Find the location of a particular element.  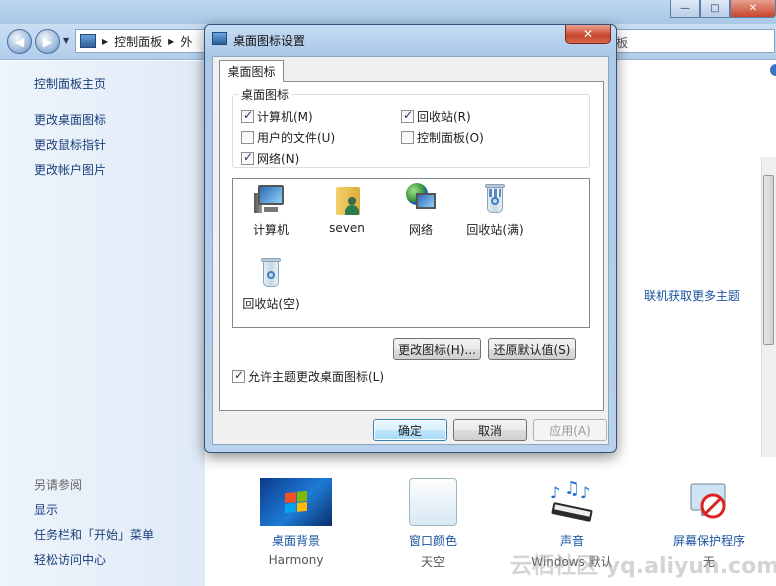

control-panel-checkbox: 控制面板(O) is located at coordinates (442, 137).